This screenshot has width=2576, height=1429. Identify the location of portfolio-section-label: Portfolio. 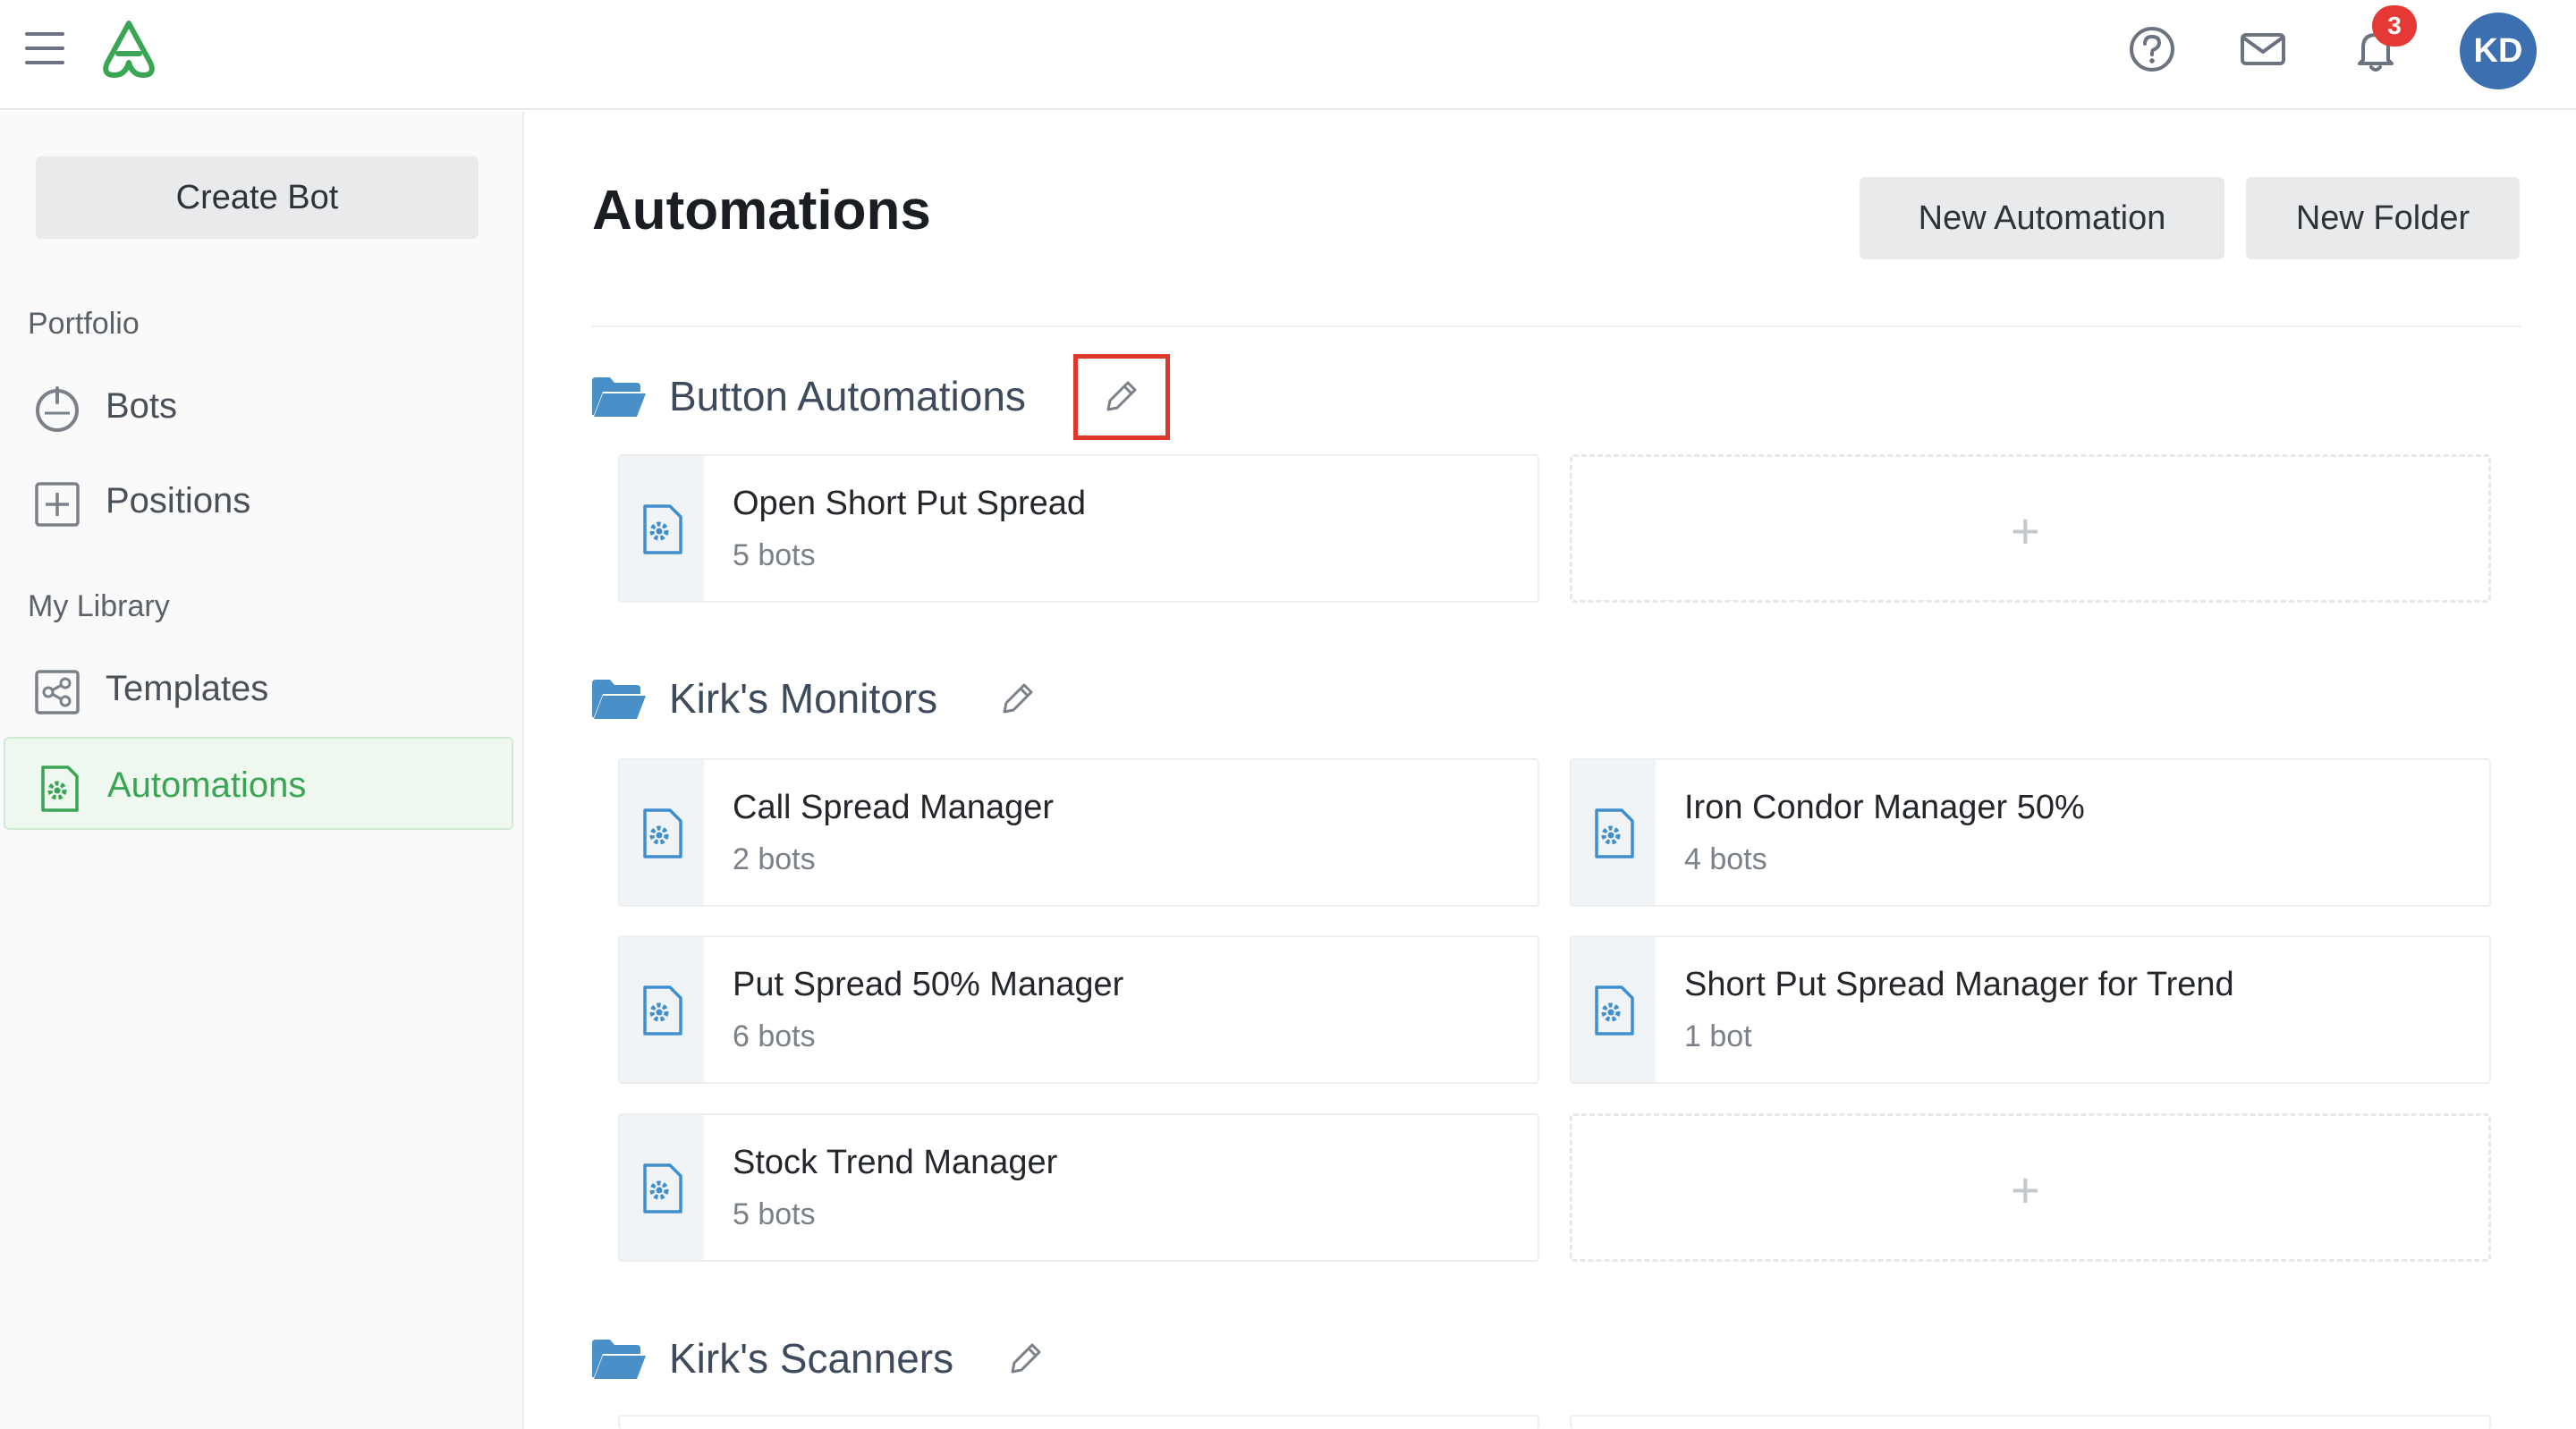
(84, 324).